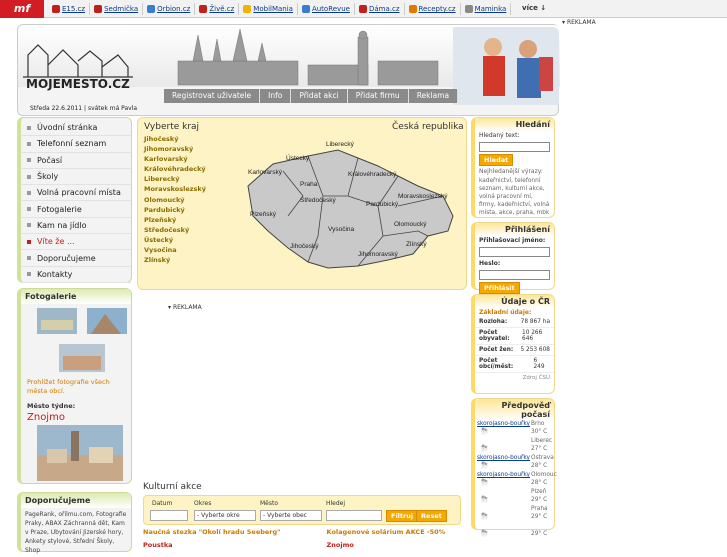 This screenshot has width=727, height=557. What do you see at coordinates (175, 261) in the screenshot?
I see `region-link-12: Zlínský` at bounding box center [175, 261].